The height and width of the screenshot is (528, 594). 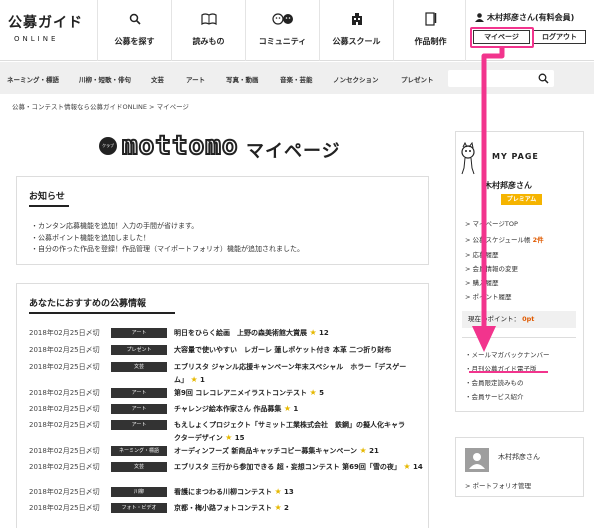 I want to click on title-underline, so click(x=49, y=206).